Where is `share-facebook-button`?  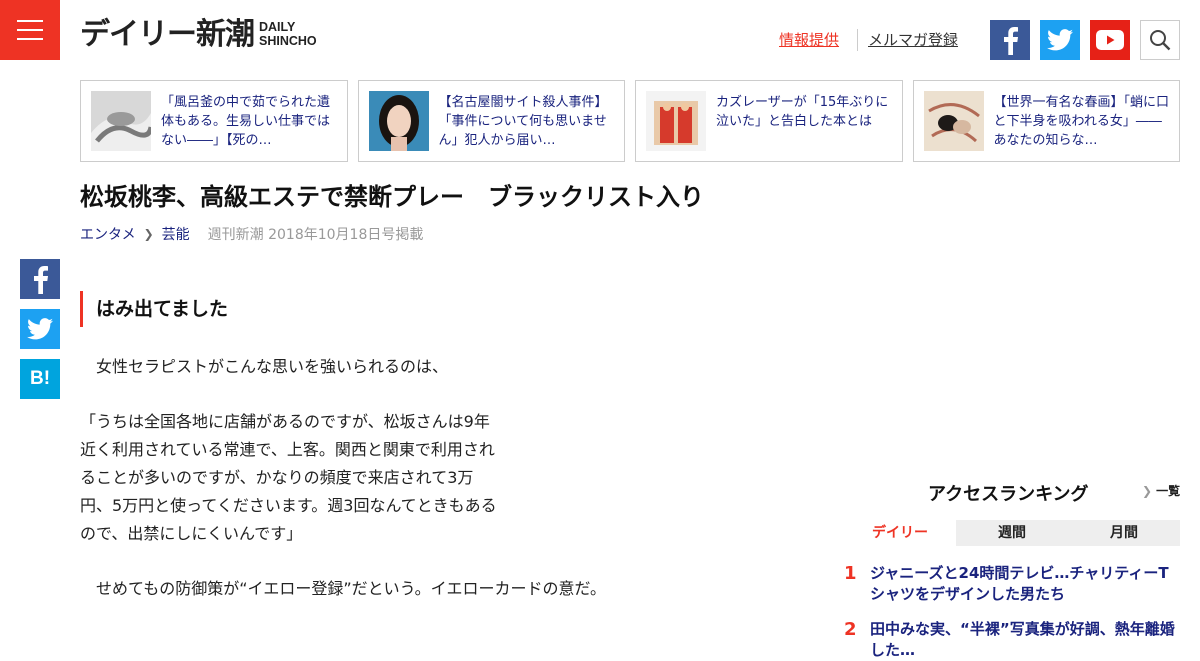
share-facebook-button is located at coordinates (40, 279).